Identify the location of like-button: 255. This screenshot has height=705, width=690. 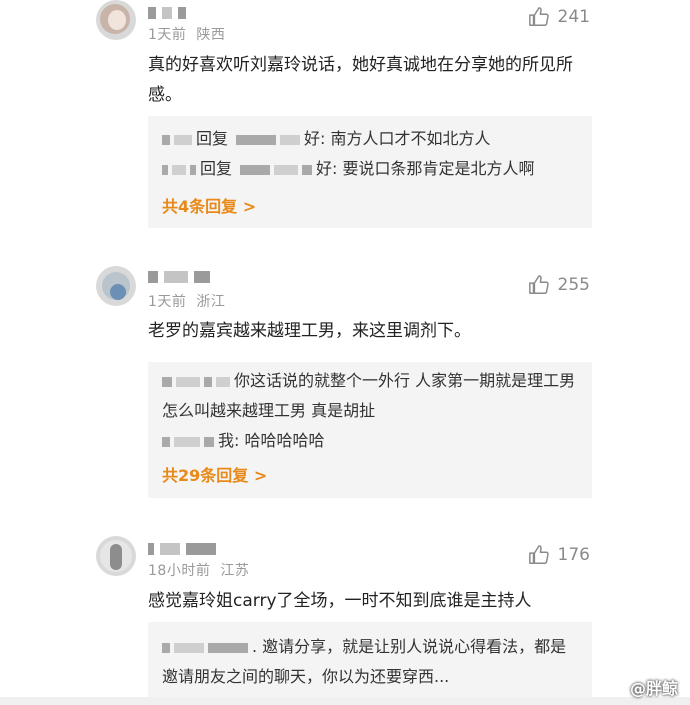
(559, 285).